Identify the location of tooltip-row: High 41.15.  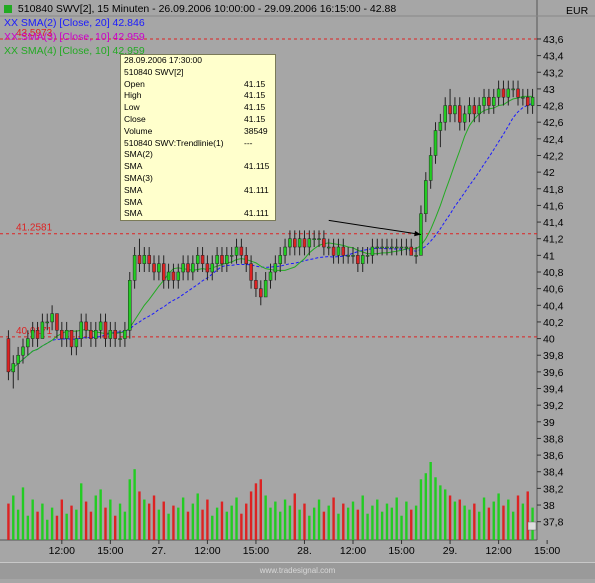
(198, 96).